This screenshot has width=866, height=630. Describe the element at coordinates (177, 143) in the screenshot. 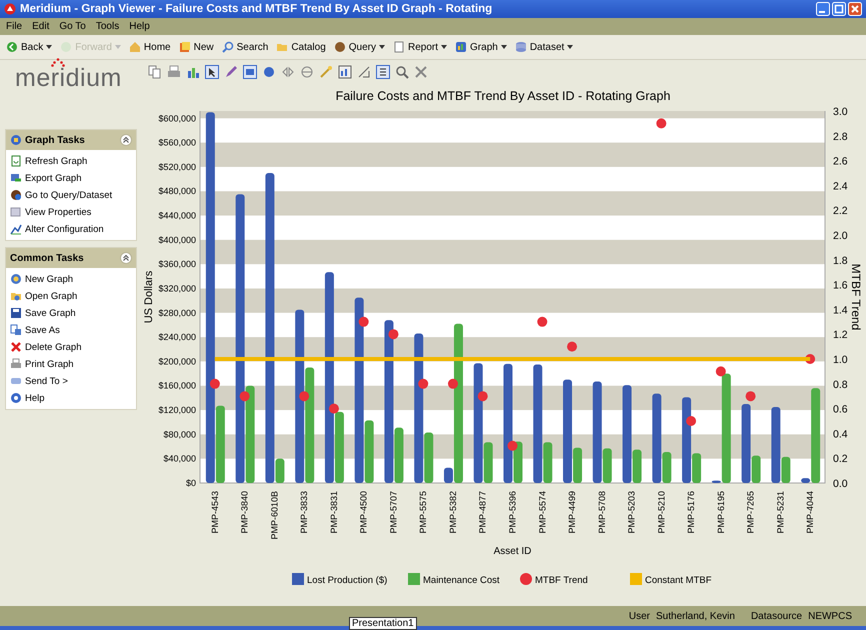

I see `tick-label: $560,000` at that location.